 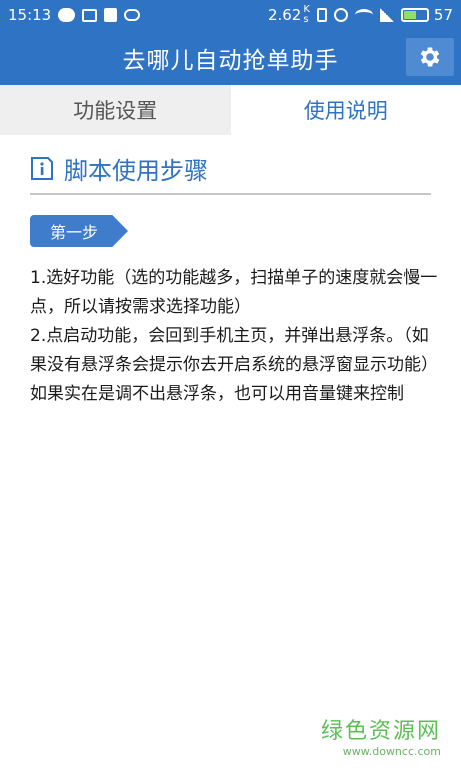 What do you see at coordinates (306, 19) in the screenshot?
I see `net-unit-bottom: s` at bounding box center [306, 19].